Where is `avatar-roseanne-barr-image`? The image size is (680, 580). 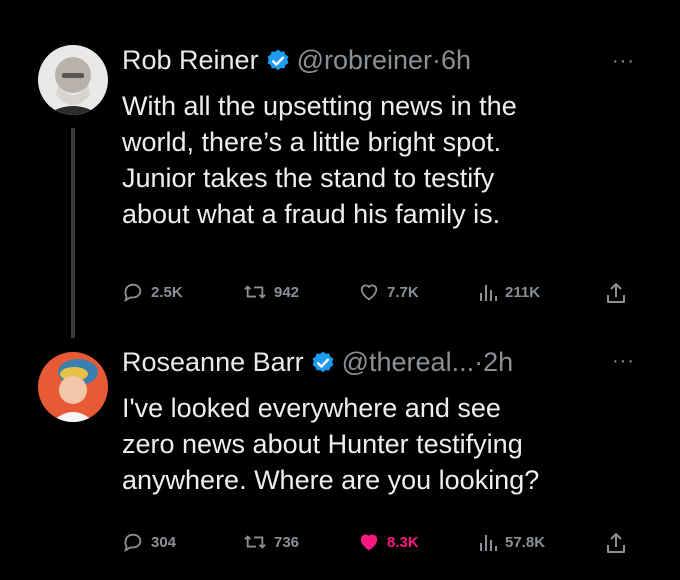 avatar-roseanne-barr-image is located at coordinates (73, 387).